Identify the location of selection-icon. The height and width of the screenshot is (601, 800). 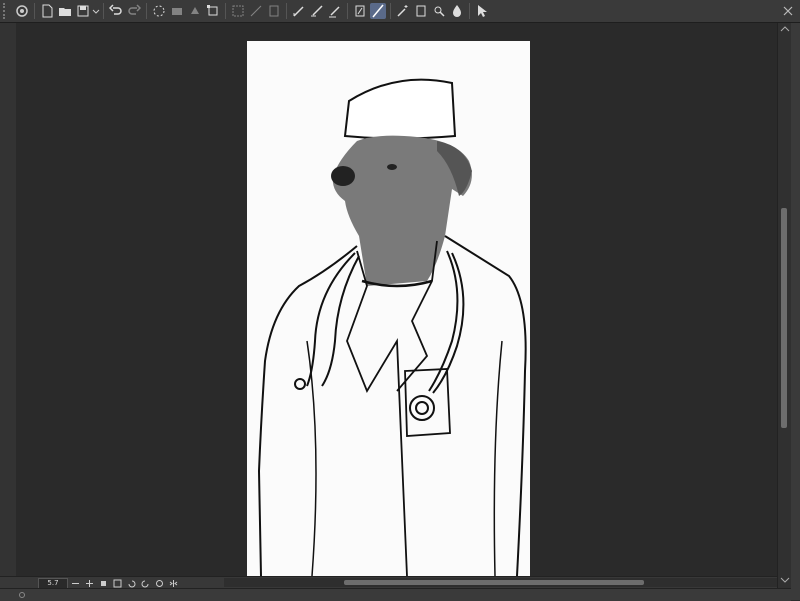
(238, 11).